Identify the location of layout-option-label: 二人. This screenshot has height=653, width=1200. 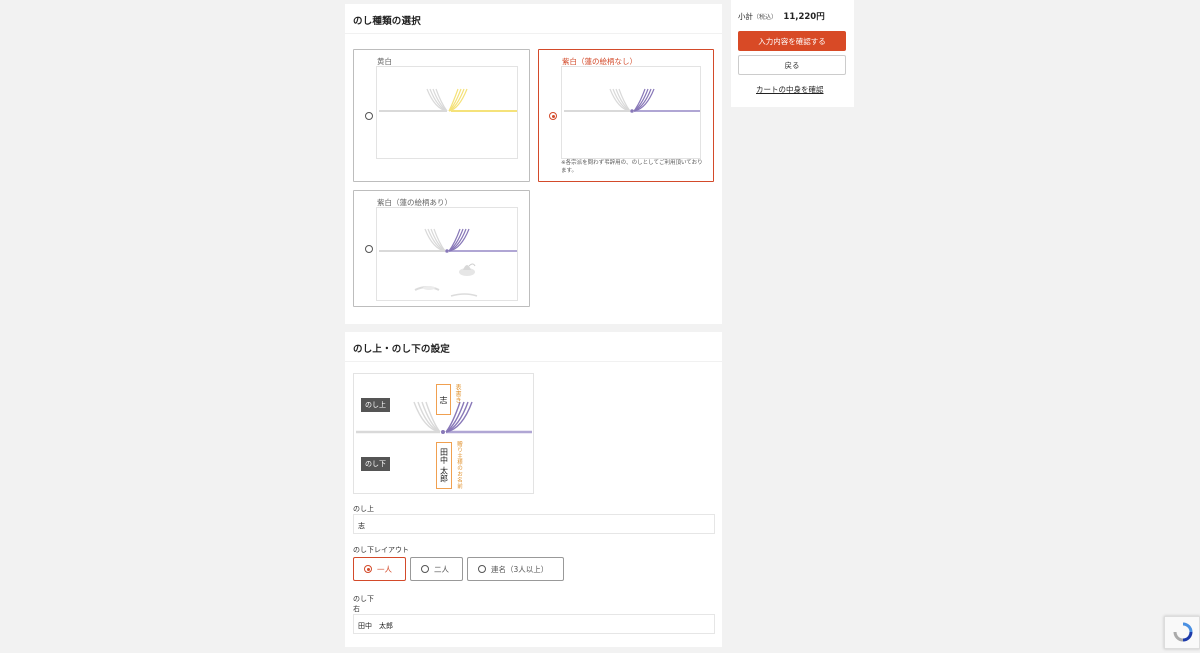
(441, 569).